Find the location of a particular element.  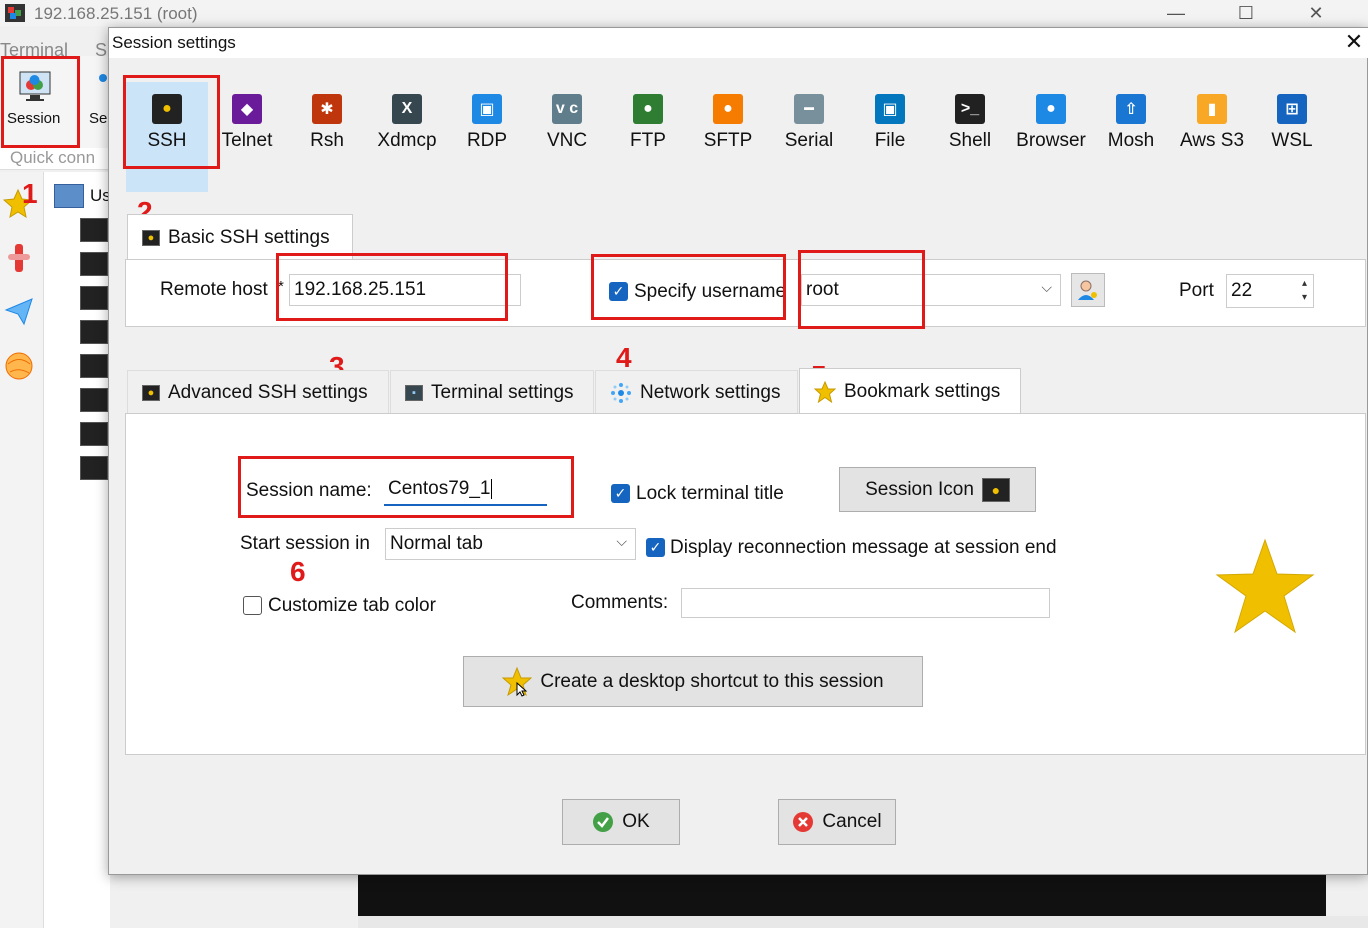

session-name-input: Centos79_1 is located at coordinates (465, 490).